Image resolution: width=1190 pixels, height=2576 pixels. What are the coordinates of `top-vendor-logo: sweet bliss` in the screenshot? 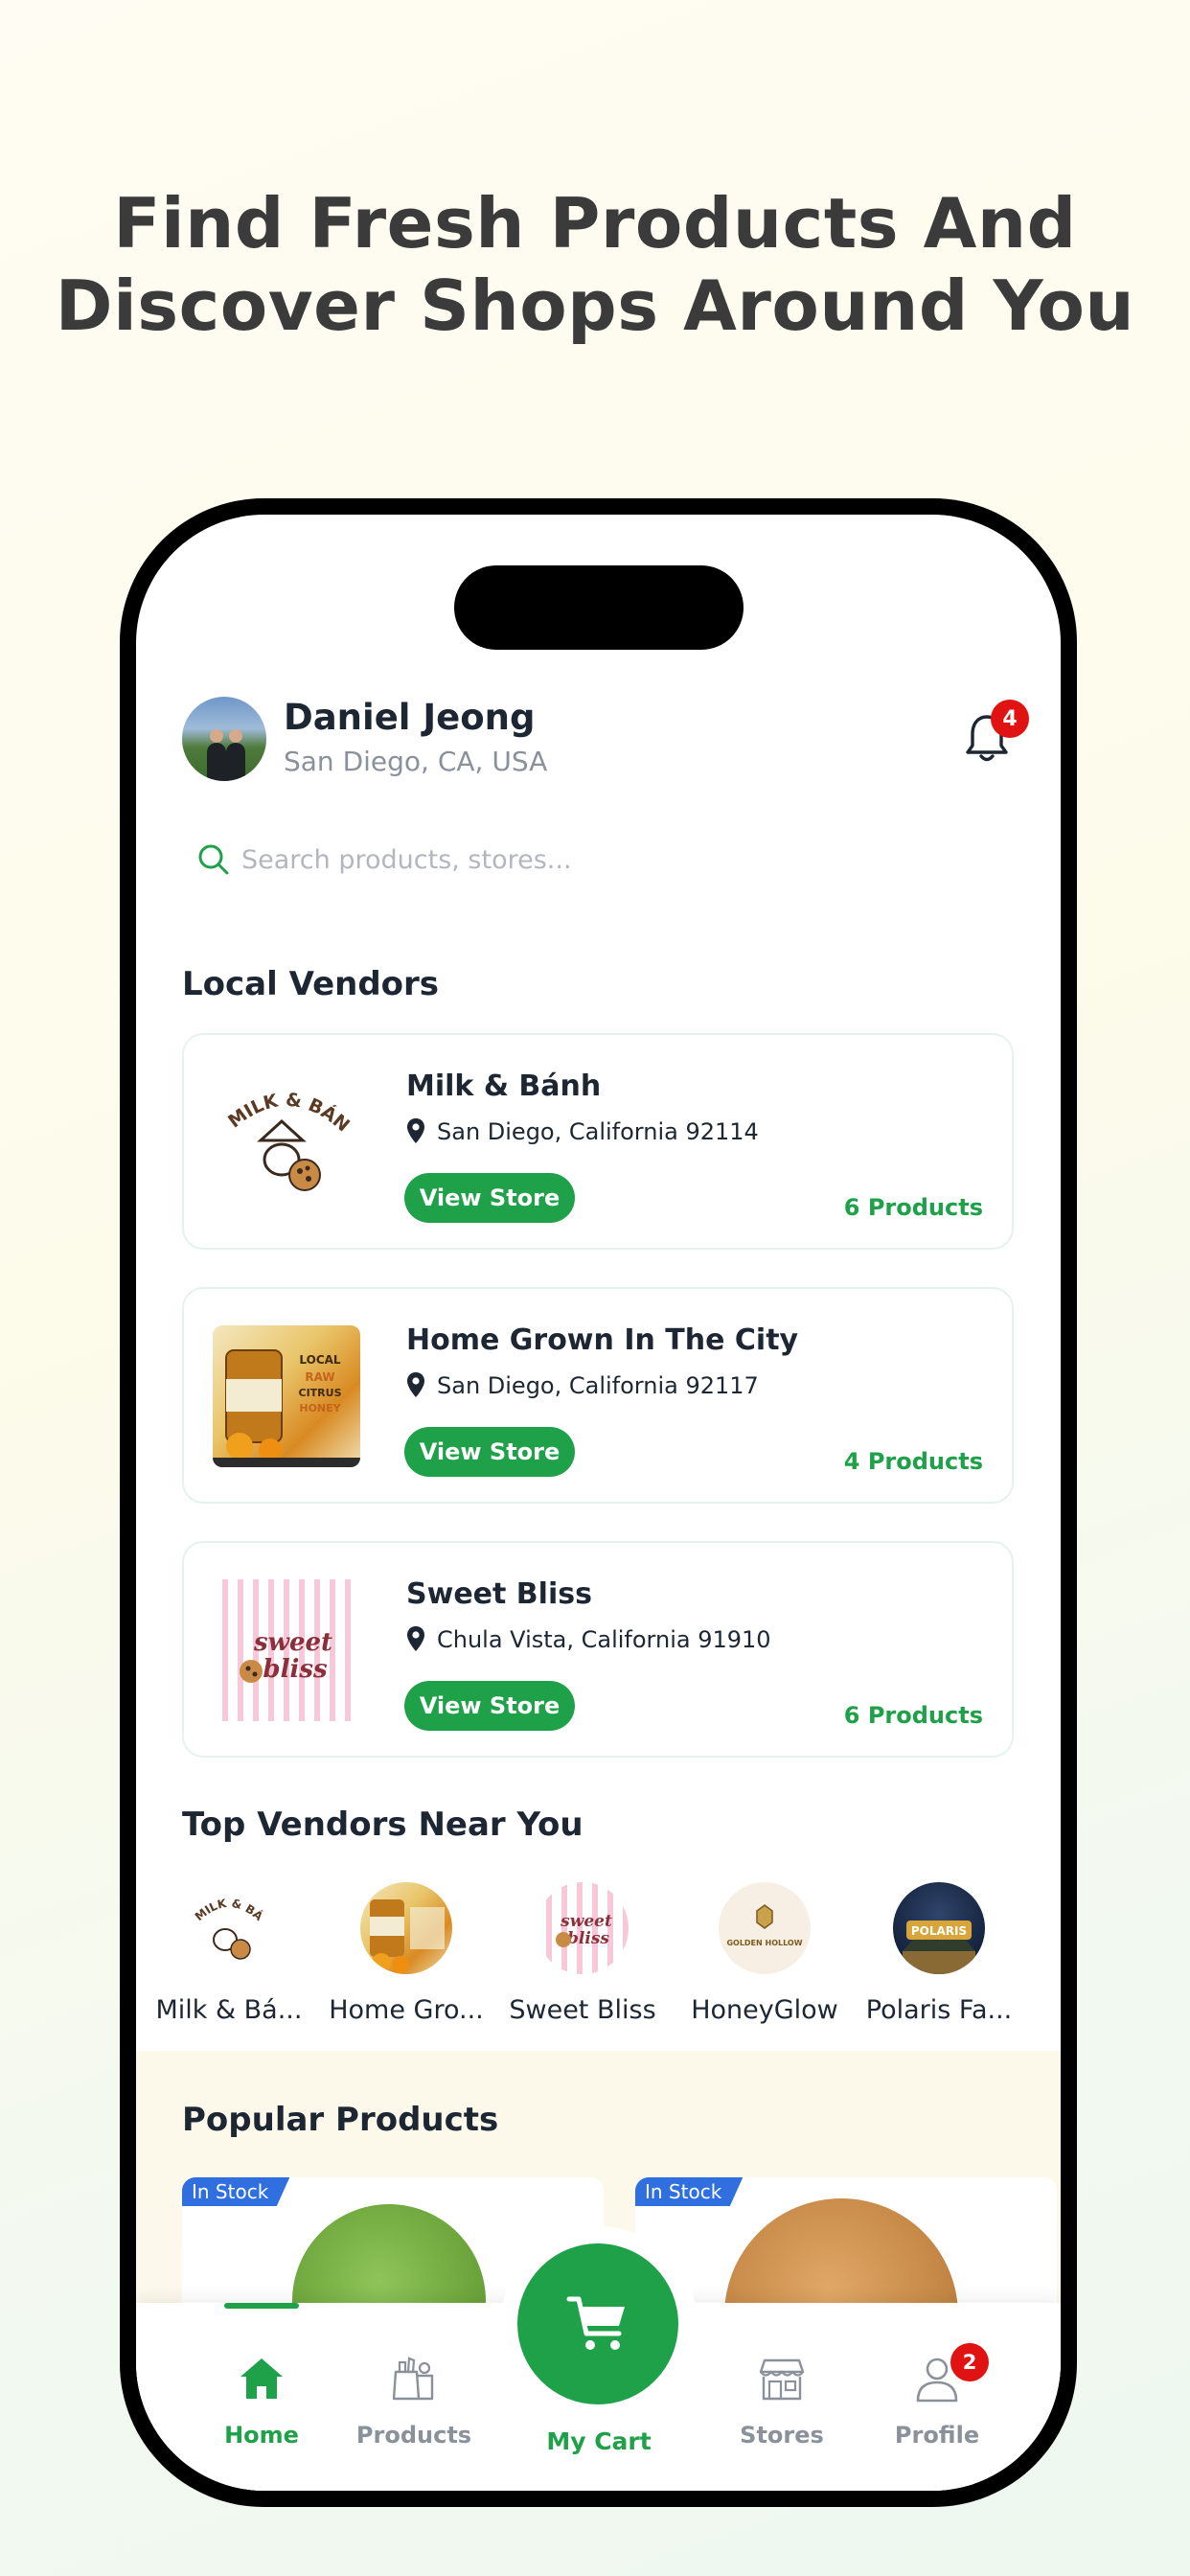 It's located at (583, 1928).